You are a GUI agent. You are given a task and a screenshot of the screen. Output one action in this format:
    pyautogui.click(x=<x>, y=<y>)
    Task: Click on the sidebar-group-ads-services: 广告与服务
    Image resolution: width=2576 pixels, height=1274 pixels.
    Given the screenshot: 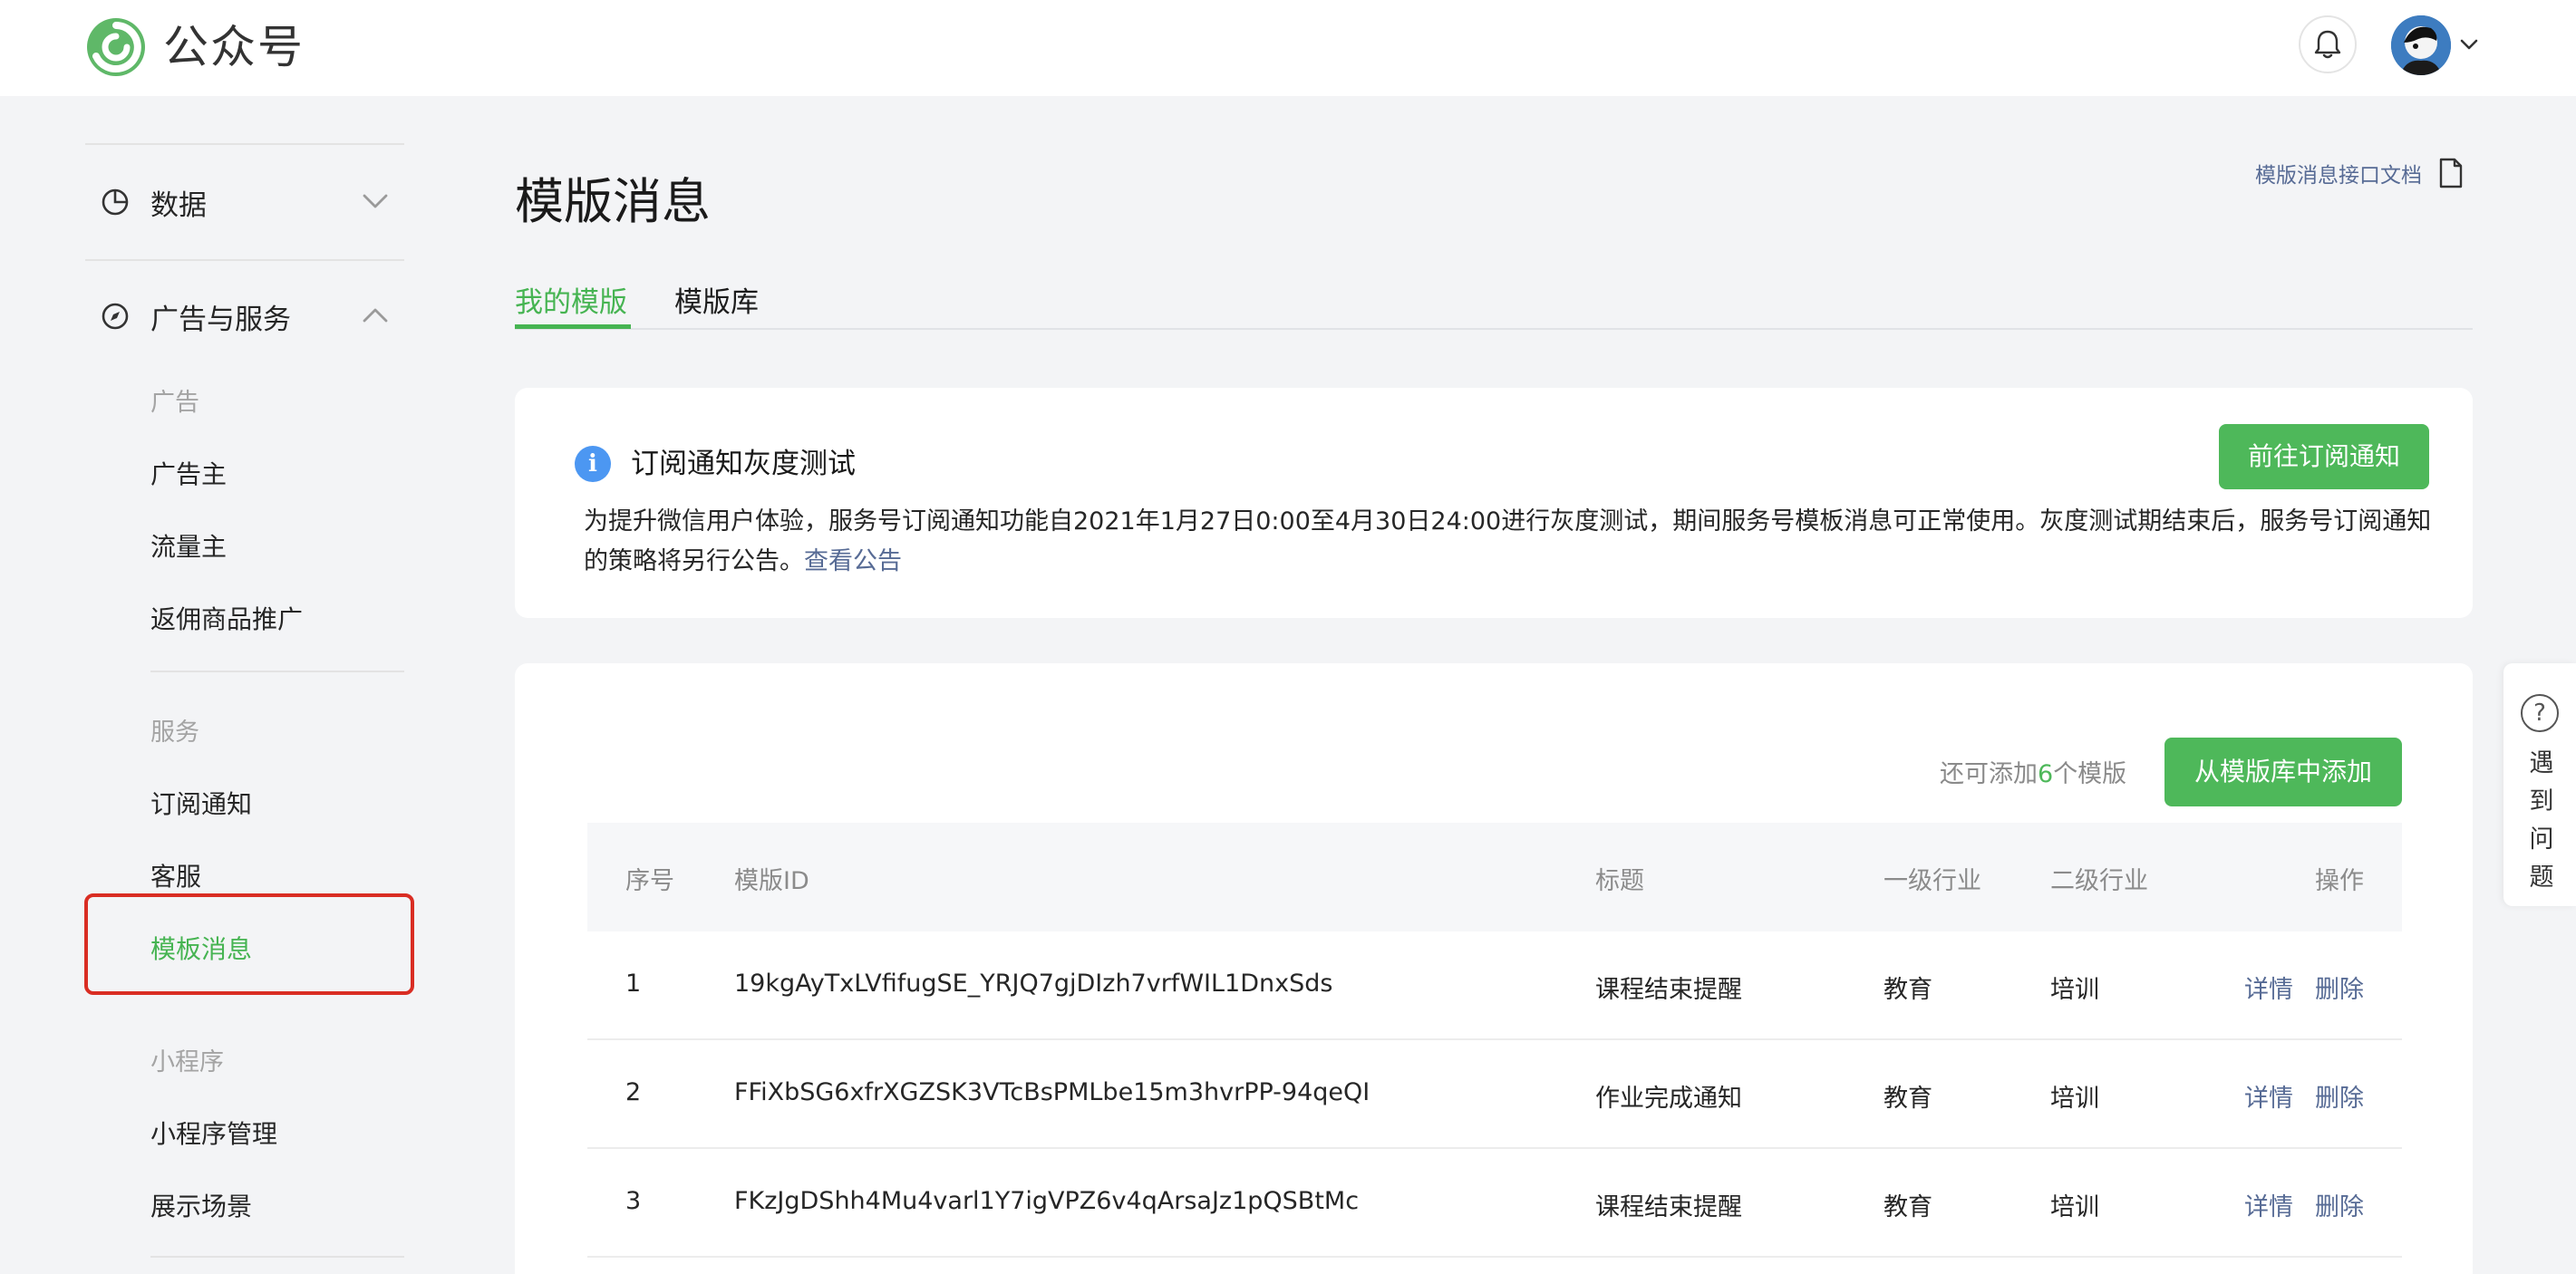 What is the action you would take?
    pyautogui.click(x=244, y=316)
    